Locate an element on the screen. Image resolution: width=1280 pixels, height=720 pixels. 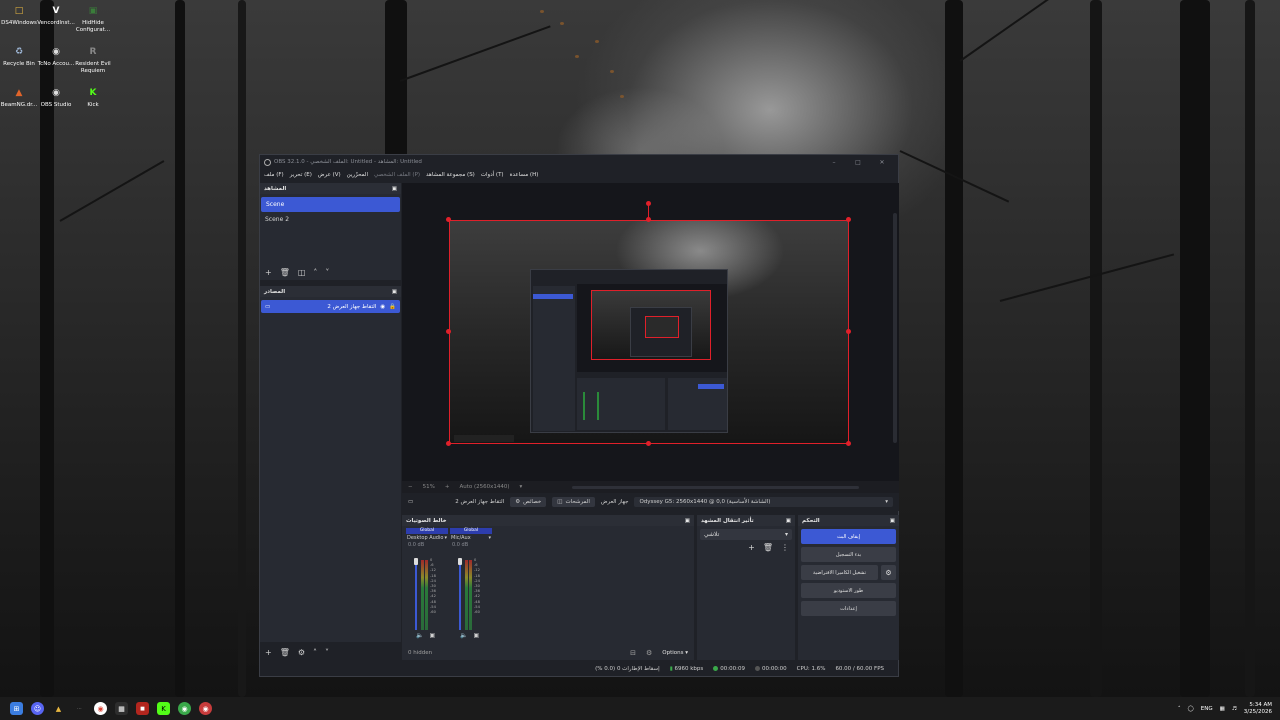
scene-item-scene-2: Scene 2 is located at coordinates (330, 219).